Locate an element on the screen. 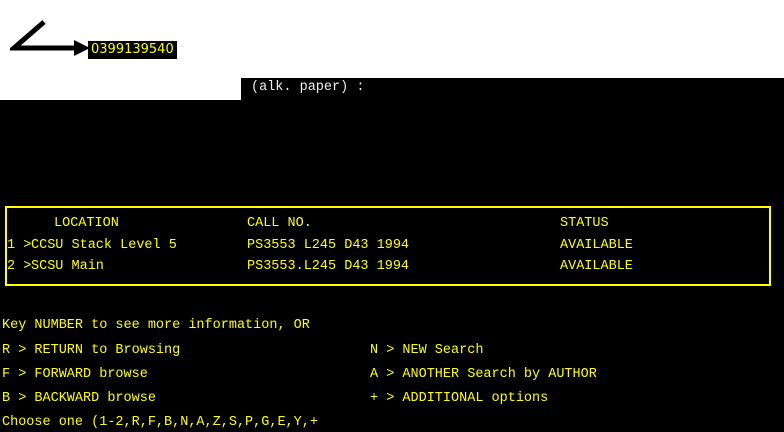 Image resolution: width=784 pixels, height=432 pixels. menu-option-backward: B > BACKWARD browse is located at coordinates (79, 398).